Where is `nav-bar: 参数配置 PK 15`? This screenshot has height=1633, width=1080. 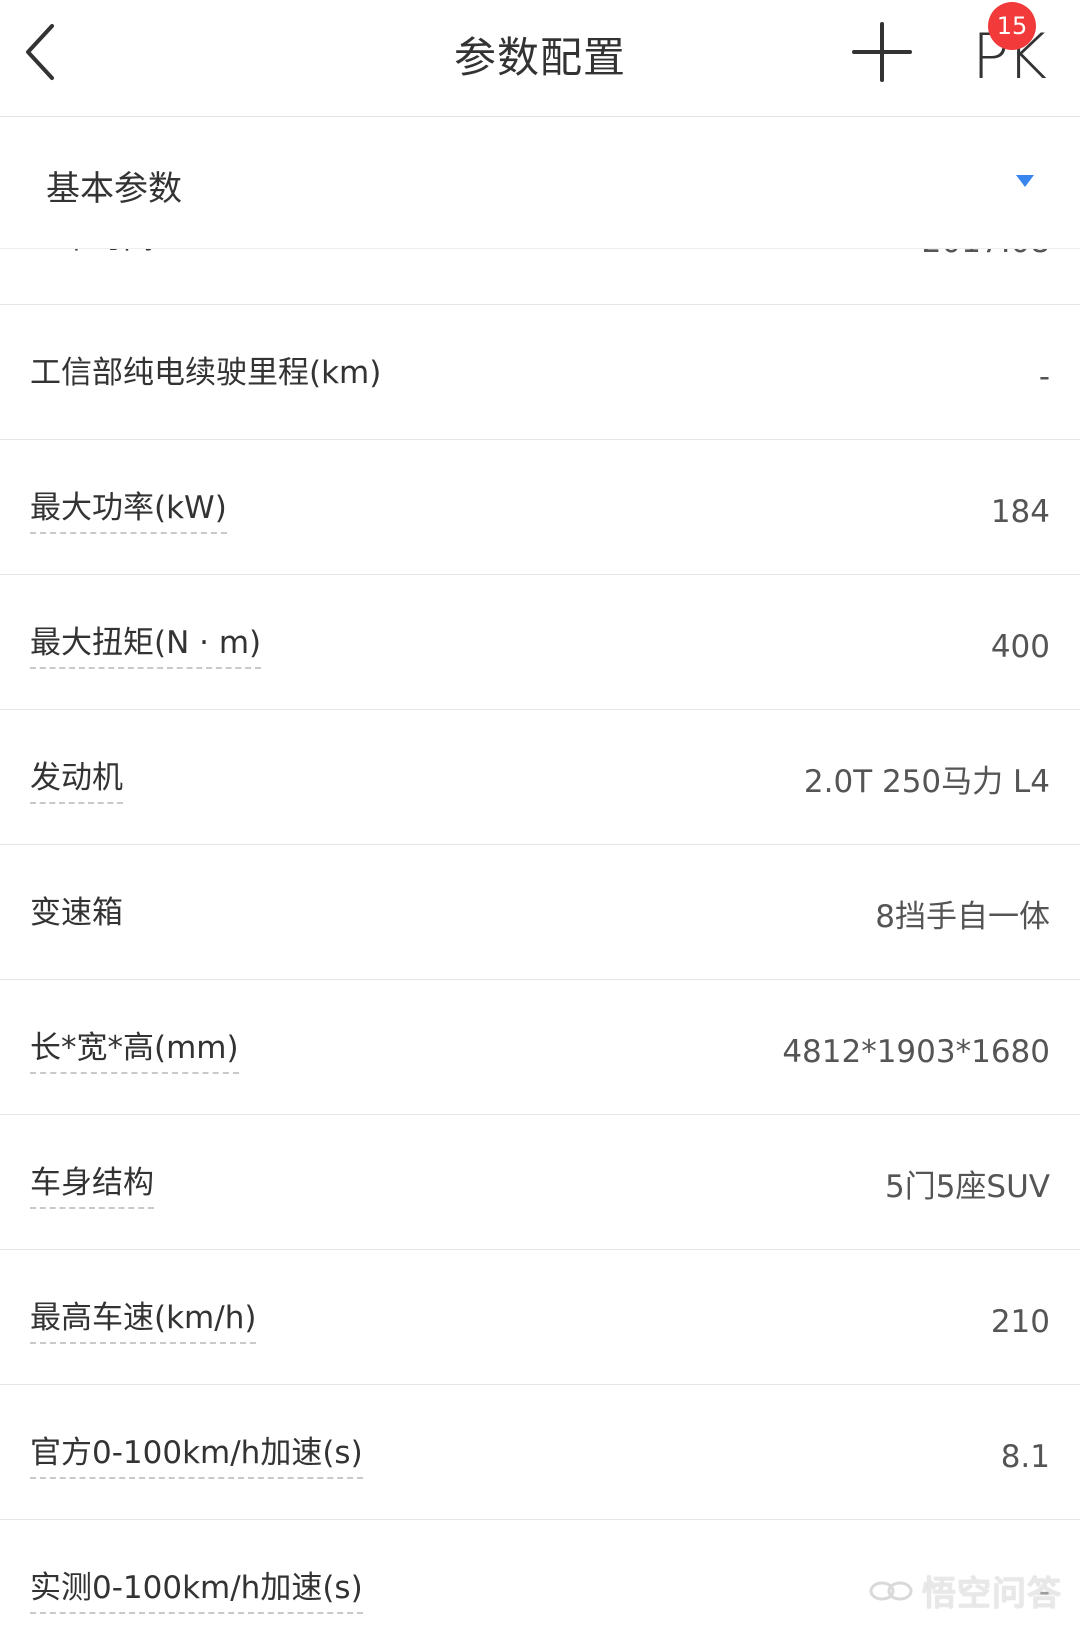 nav-bar: 参数配置 PK 15 is located at coordinates (540, 58).